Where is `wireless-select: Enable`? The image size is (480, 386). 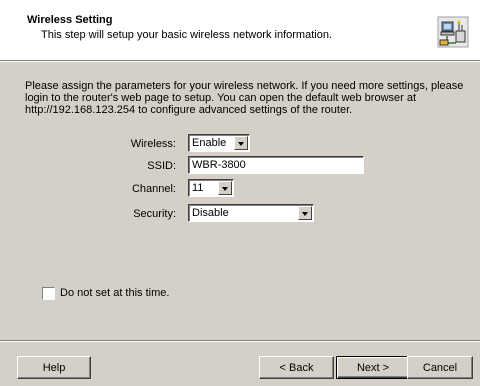 wireless-select: Enable is located at coordinates (219, 143).